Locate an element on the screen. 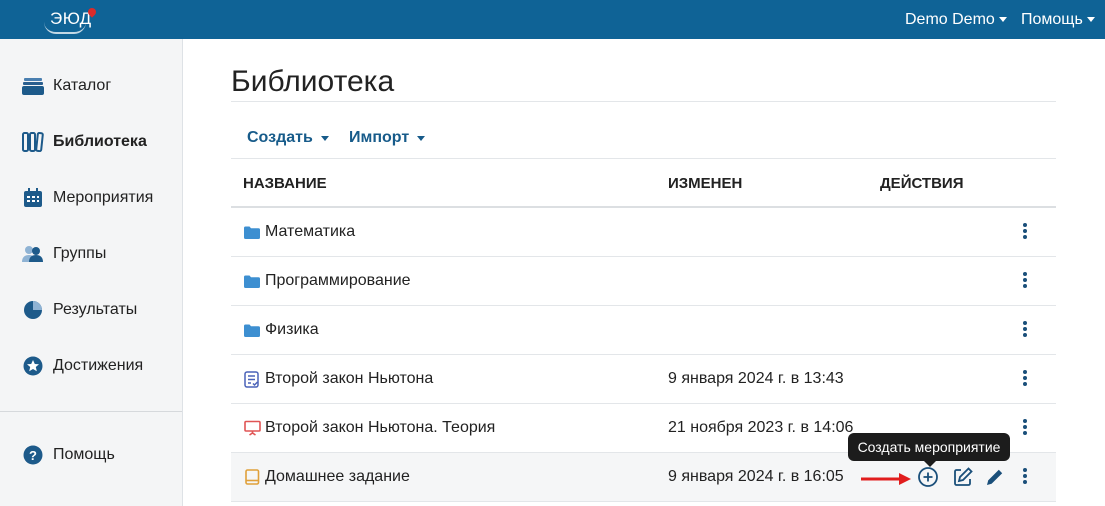 The height and width of the screenshot is (506, 1105). row-name: Домашнее задание is located at coordinates (326, 477).